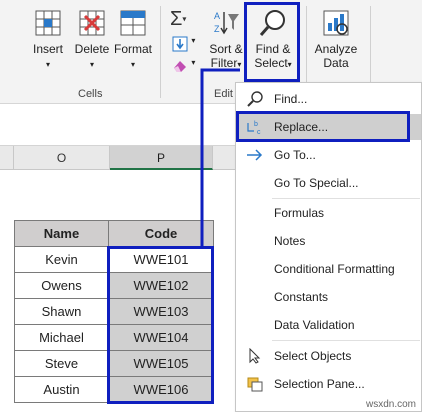 The image size is (422, 412). I want to click on menu-item-label: Notes, so click(290, 241).